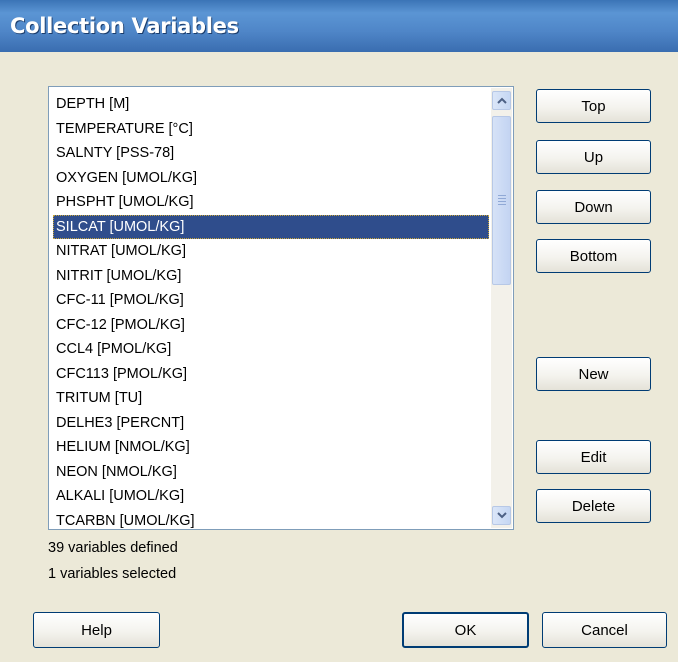  Describe the element at coordinates (113, 548) in the screenshot. I see `variables-defined-count: 39 variables defined` at that location.